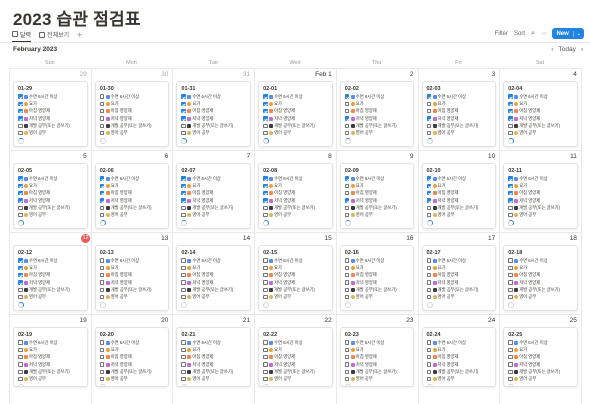 The image size is (590, 404). What do you see at coordinates (519, 34) in the screenshot?
I see `sort-button: Sort` at bounding box center [519, 34].